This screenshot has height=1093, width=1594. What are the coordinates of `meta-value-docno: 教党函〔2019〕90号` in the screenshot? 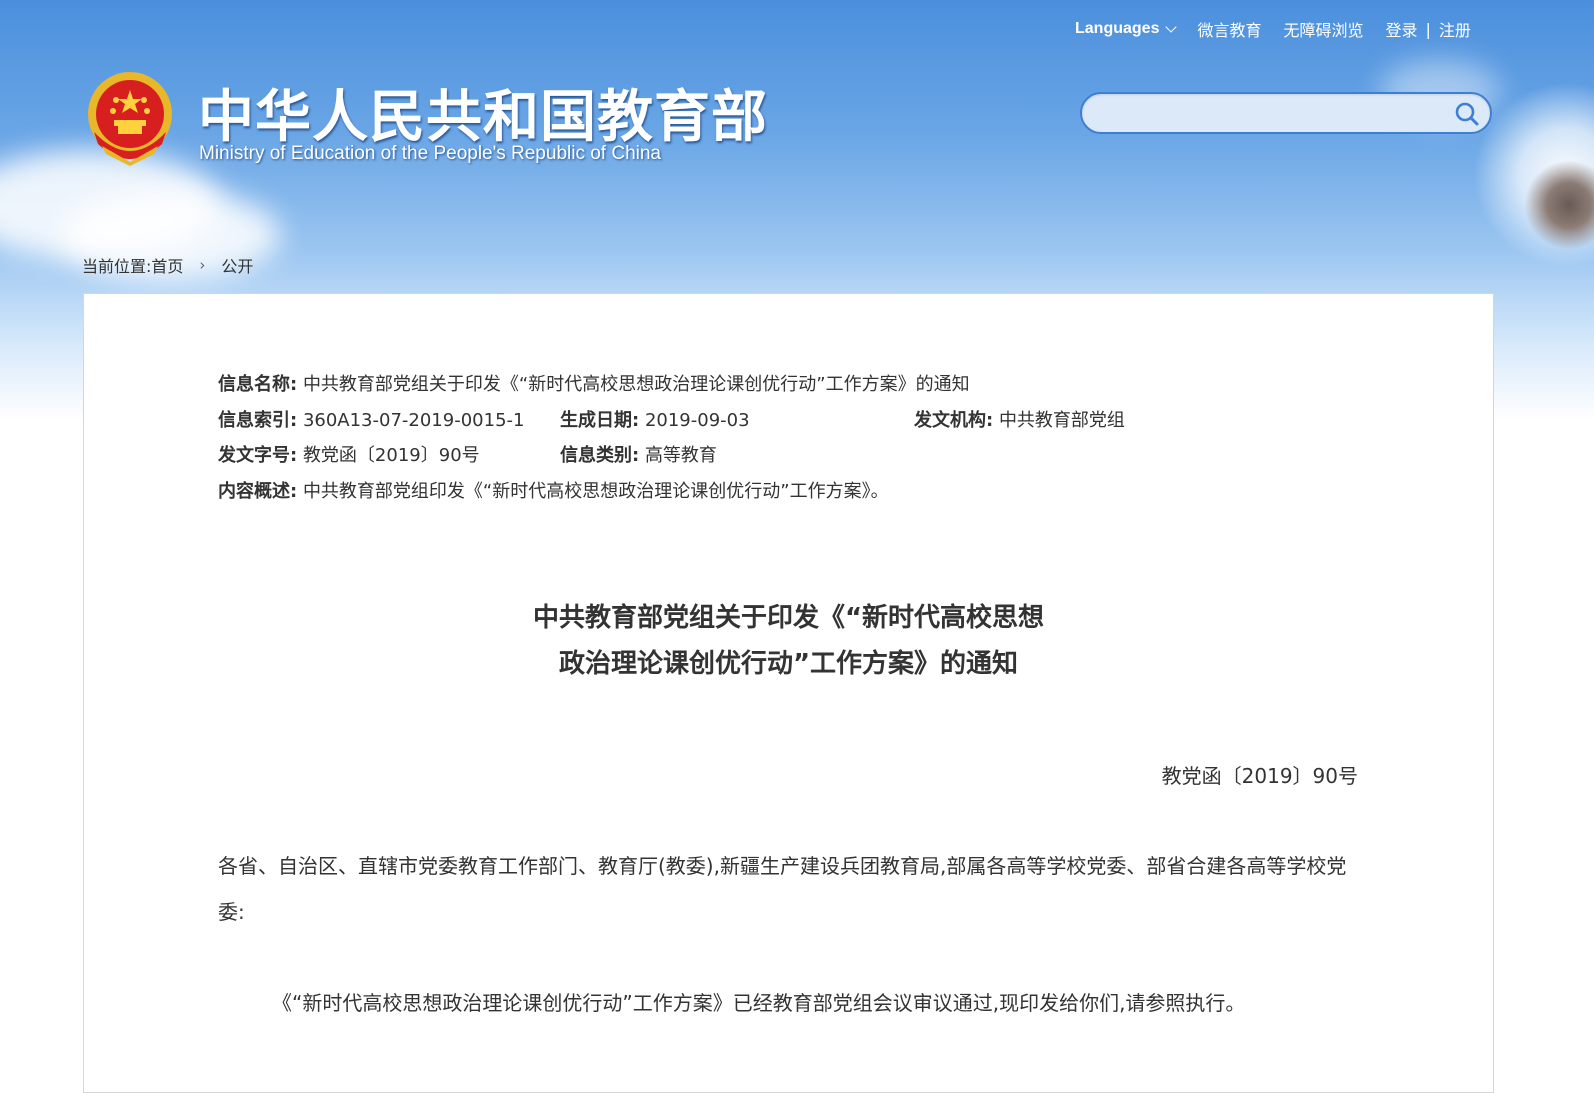 It's located at (391, 455).